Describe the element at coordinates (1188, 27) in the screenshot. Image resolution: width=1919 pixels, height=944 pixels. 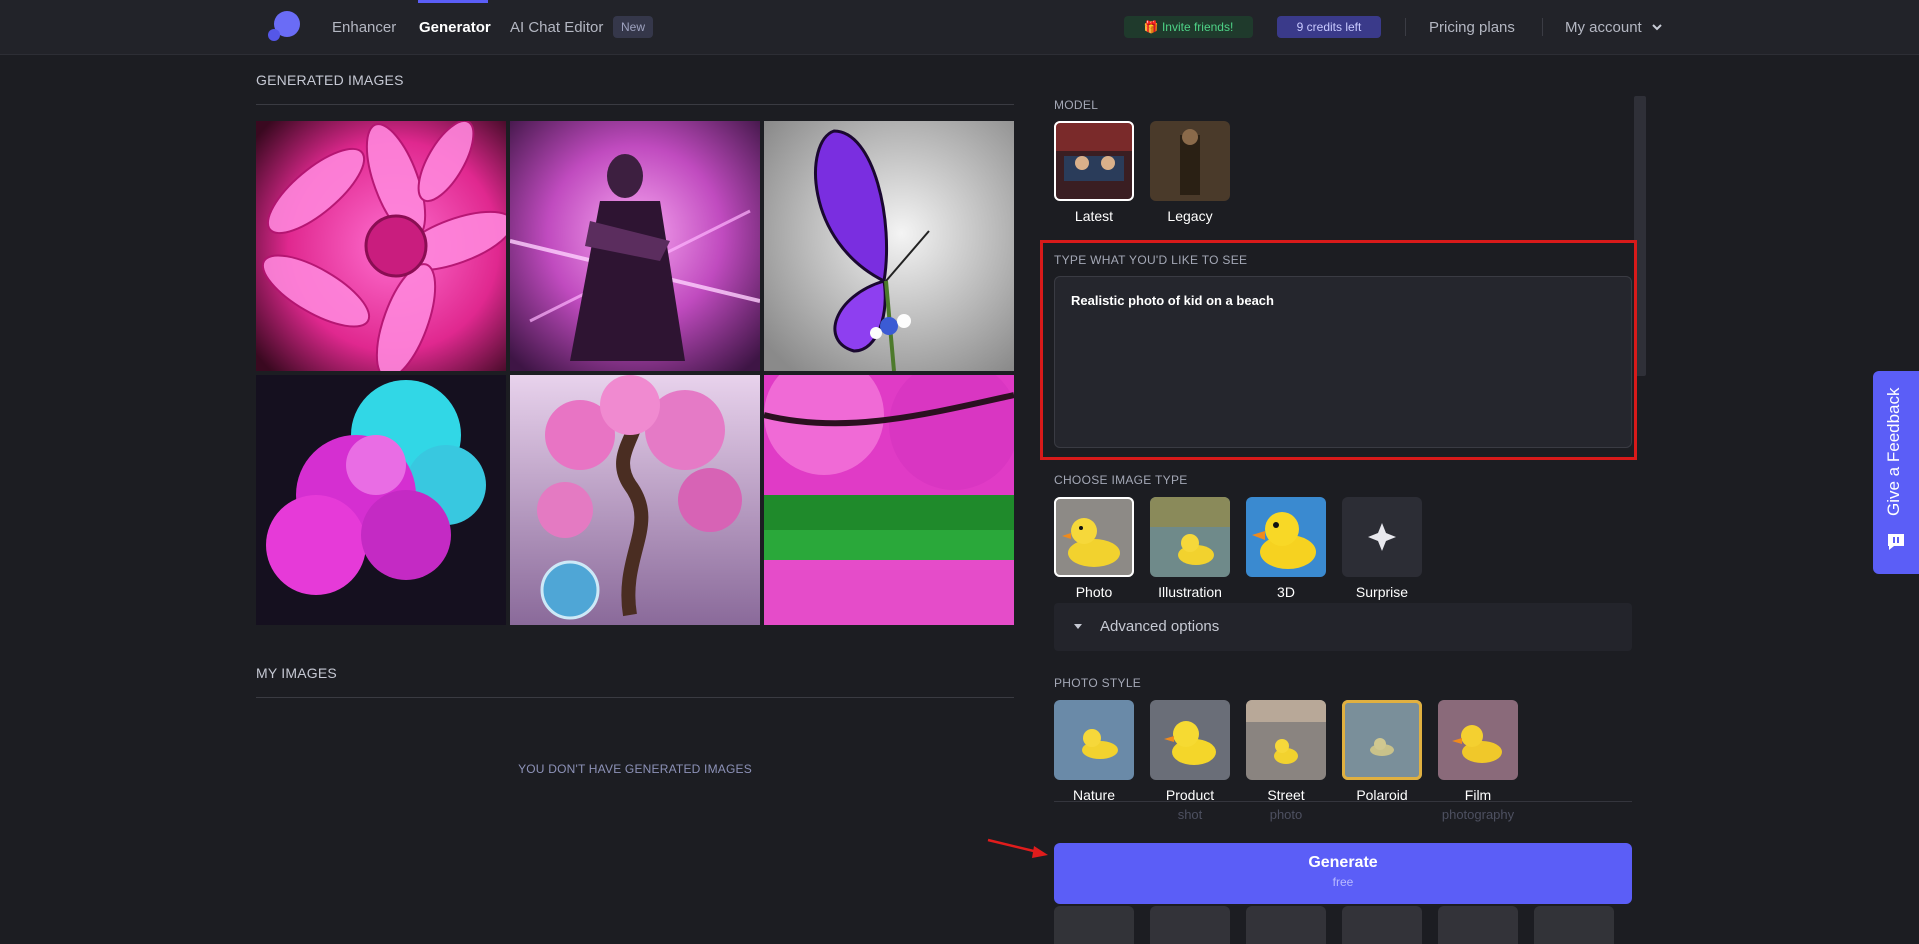
I see `invite-friends-button: 🎁 Invite friends!` at that location.